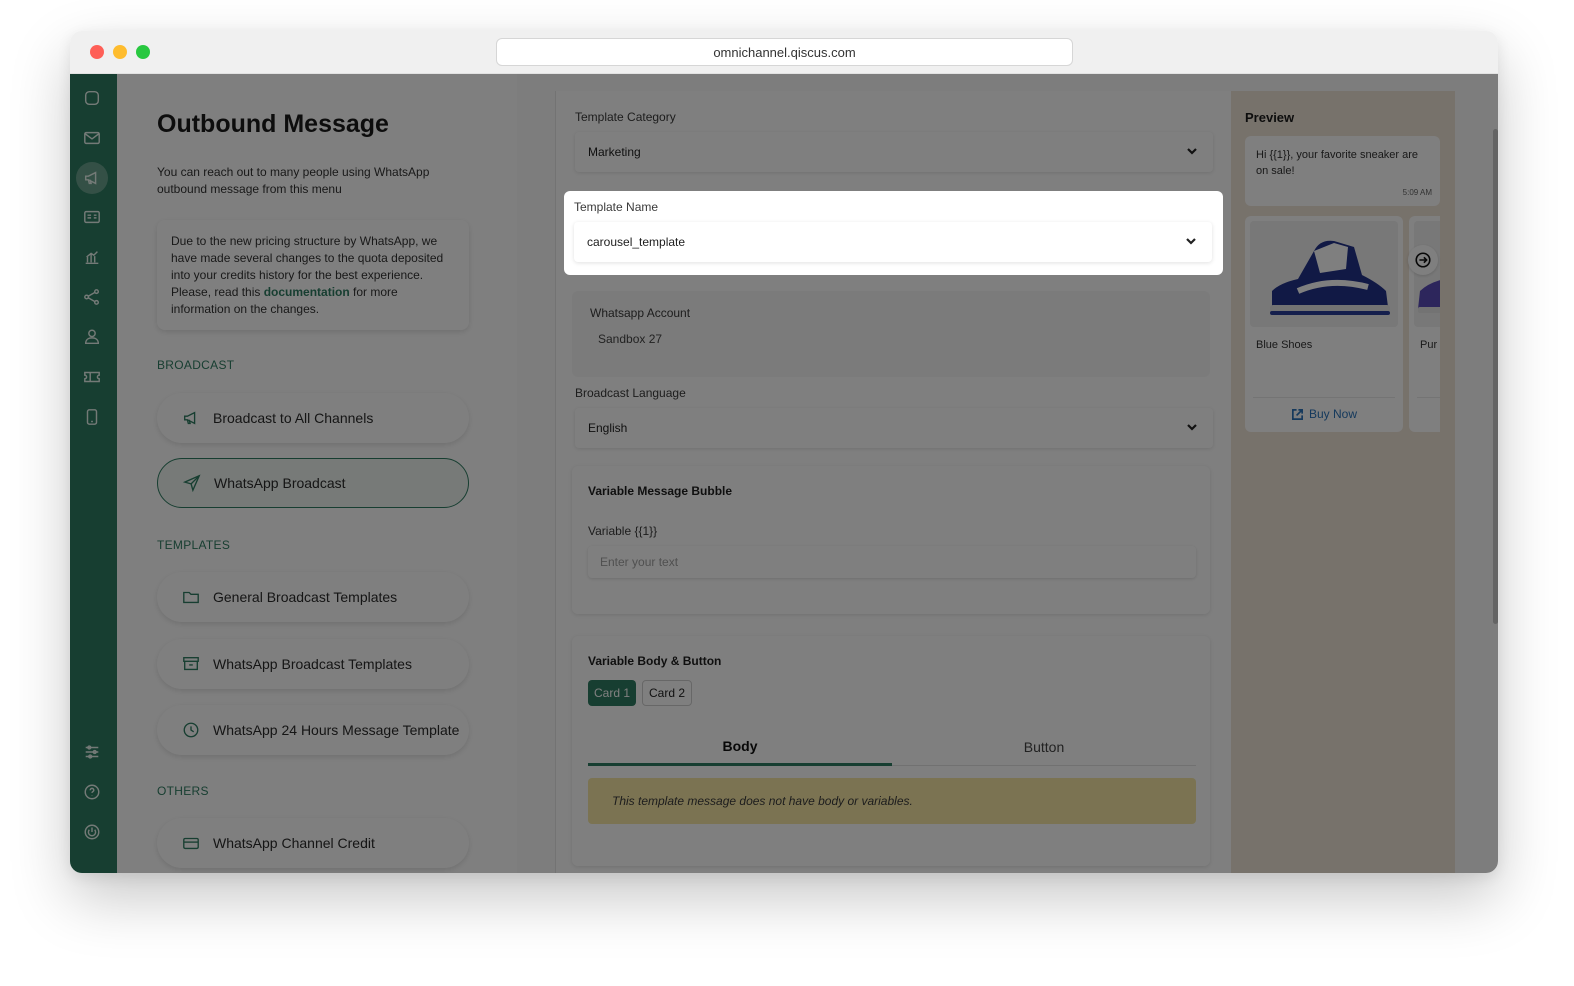 This screenshot has width=1574, height=986. I want to click on section-label-broadcast: BROADCAST, so click(196, 365).